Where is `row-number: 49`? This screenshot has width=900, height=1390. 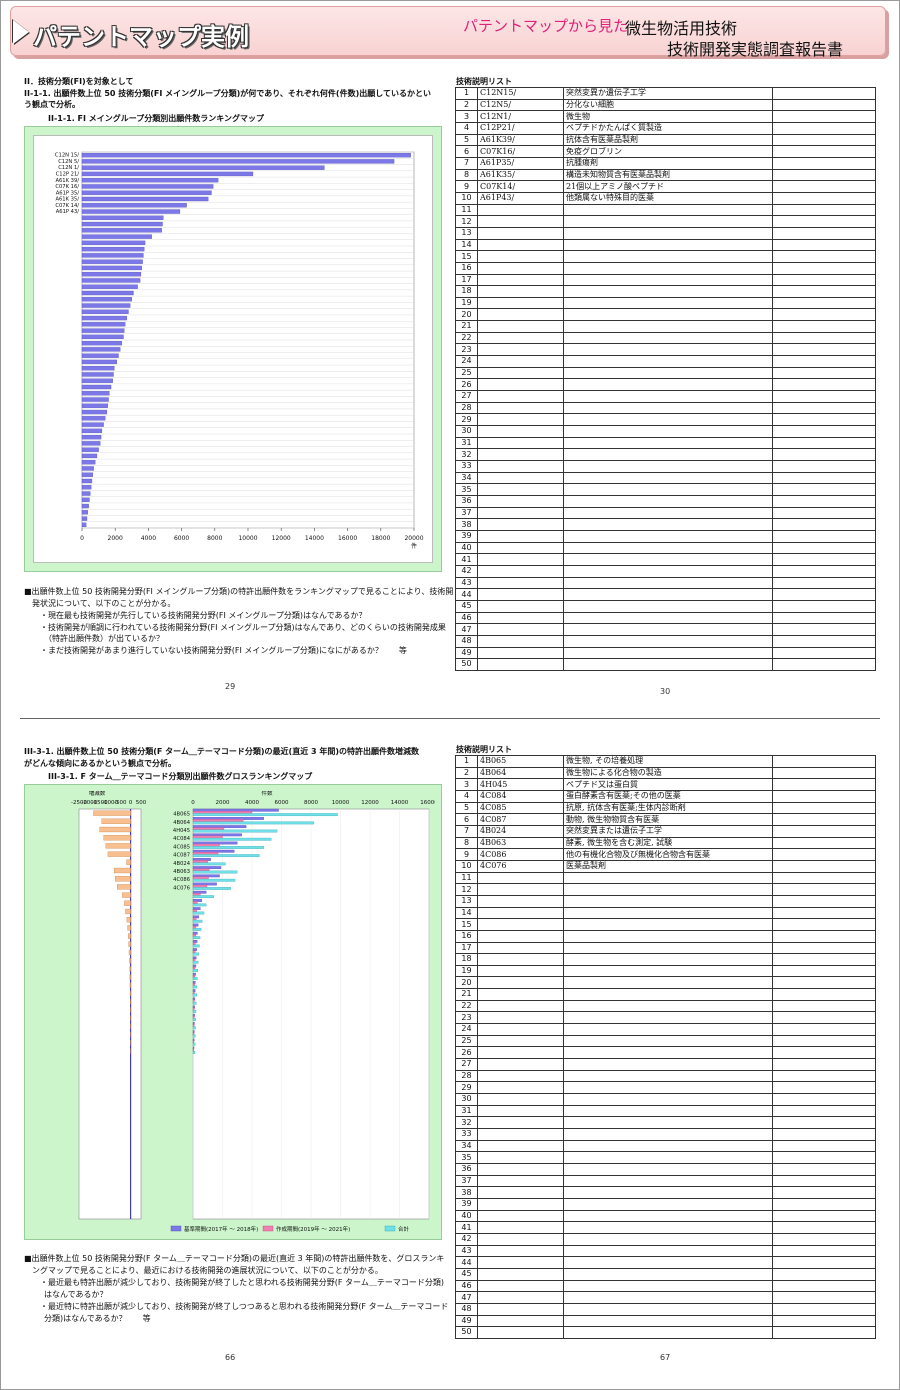
row-number: 49 is located at coordinates (466, 653).